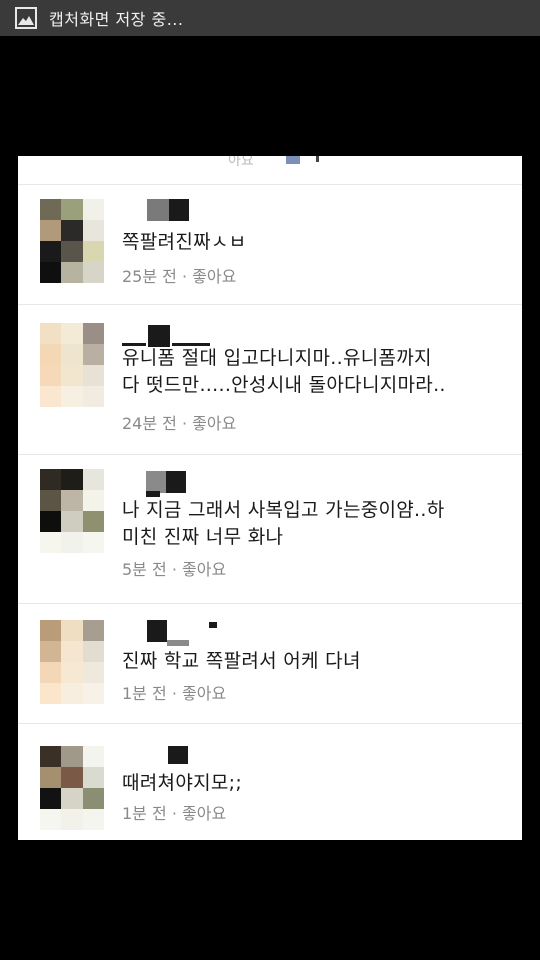 The image size is (540, 960). I want to click on image-icon, so click(26, 18).